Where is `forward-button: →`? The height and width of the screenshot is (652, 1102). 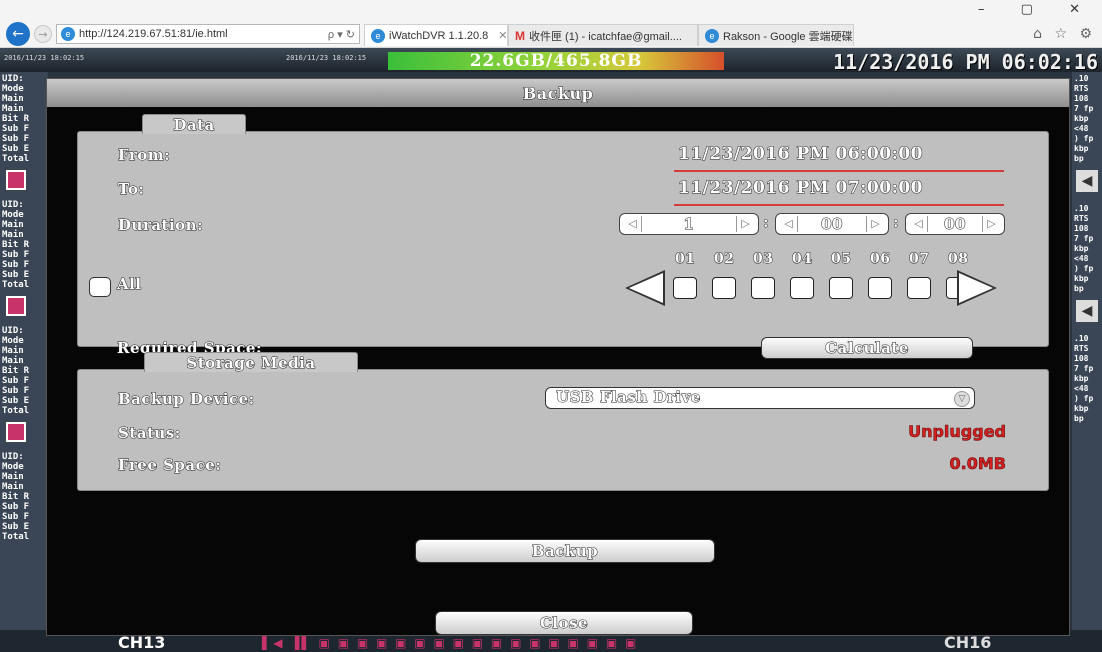 forward-button: → is located at coordinates (43, 34).